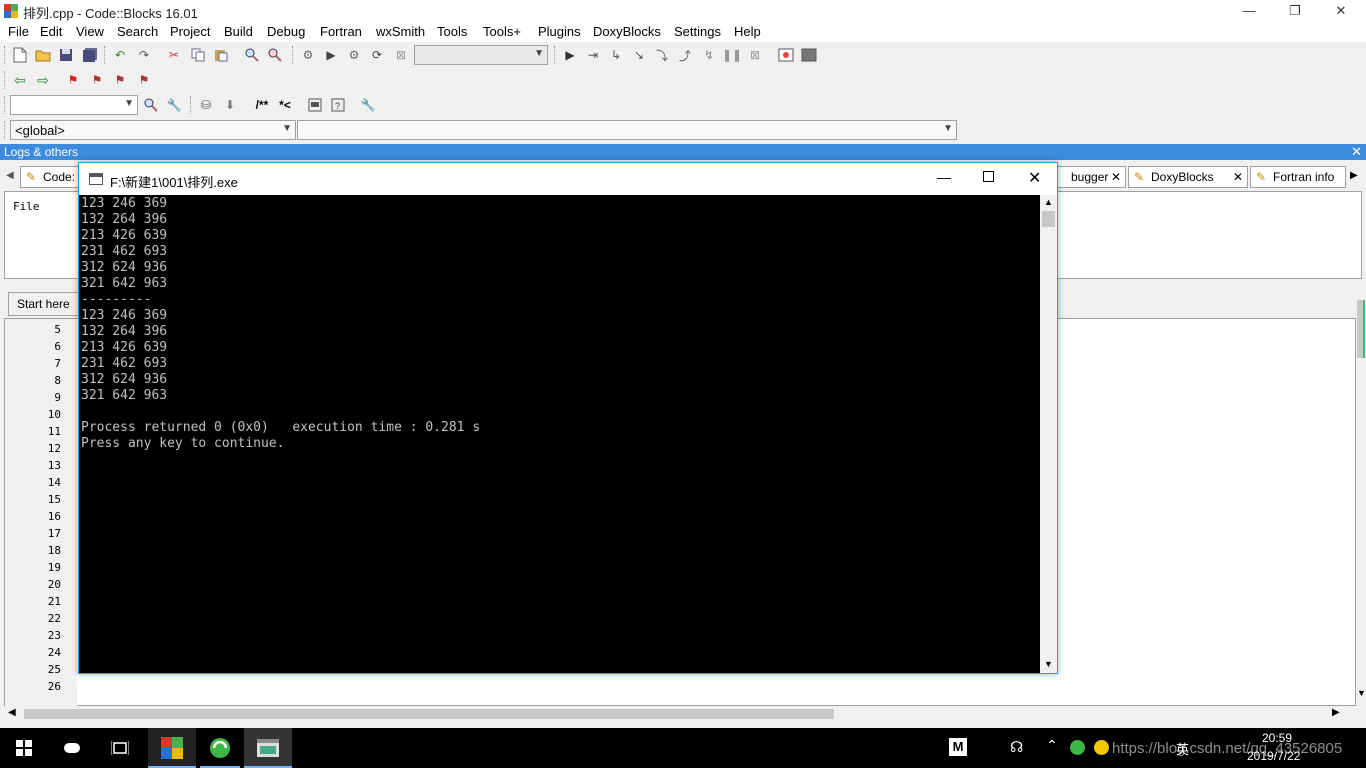  What do you see at coordinates (20, 80) in the screenshot?
I see `arrow-left-icon: ⇦` at bounding box center [20, 80].